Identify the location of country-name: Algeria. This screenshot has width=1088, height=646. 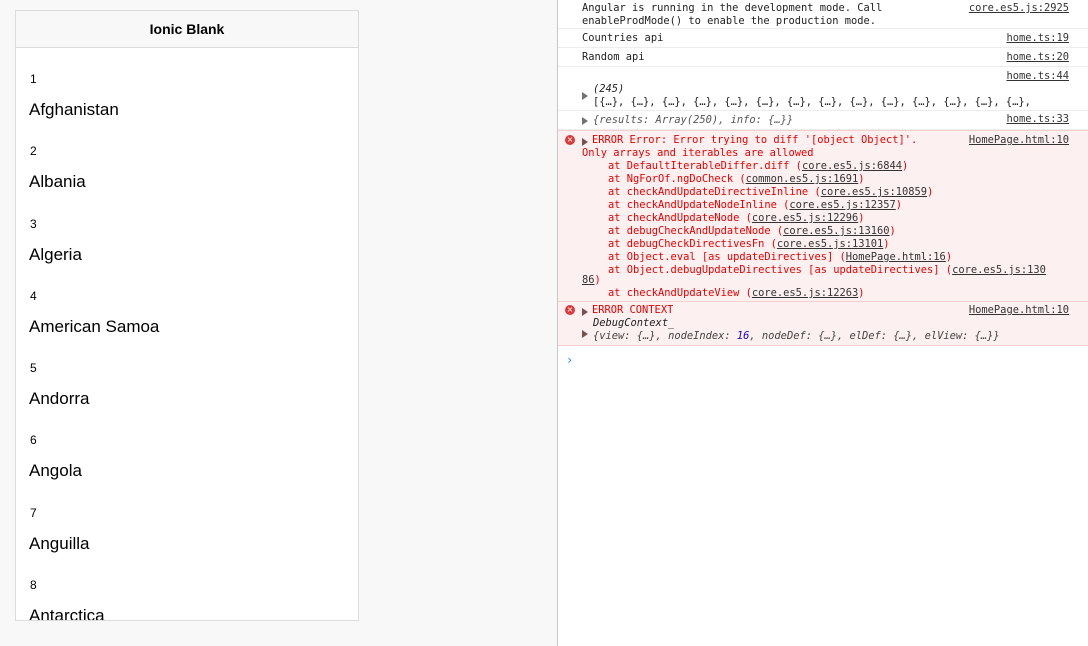
(55, 254).